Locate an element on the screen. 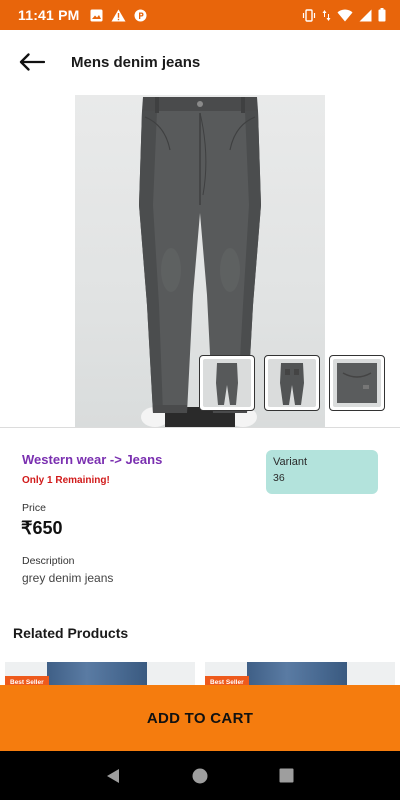 This screenshot has width=400, height=800. back-triangle-icon is located at coordinates (113, 775).